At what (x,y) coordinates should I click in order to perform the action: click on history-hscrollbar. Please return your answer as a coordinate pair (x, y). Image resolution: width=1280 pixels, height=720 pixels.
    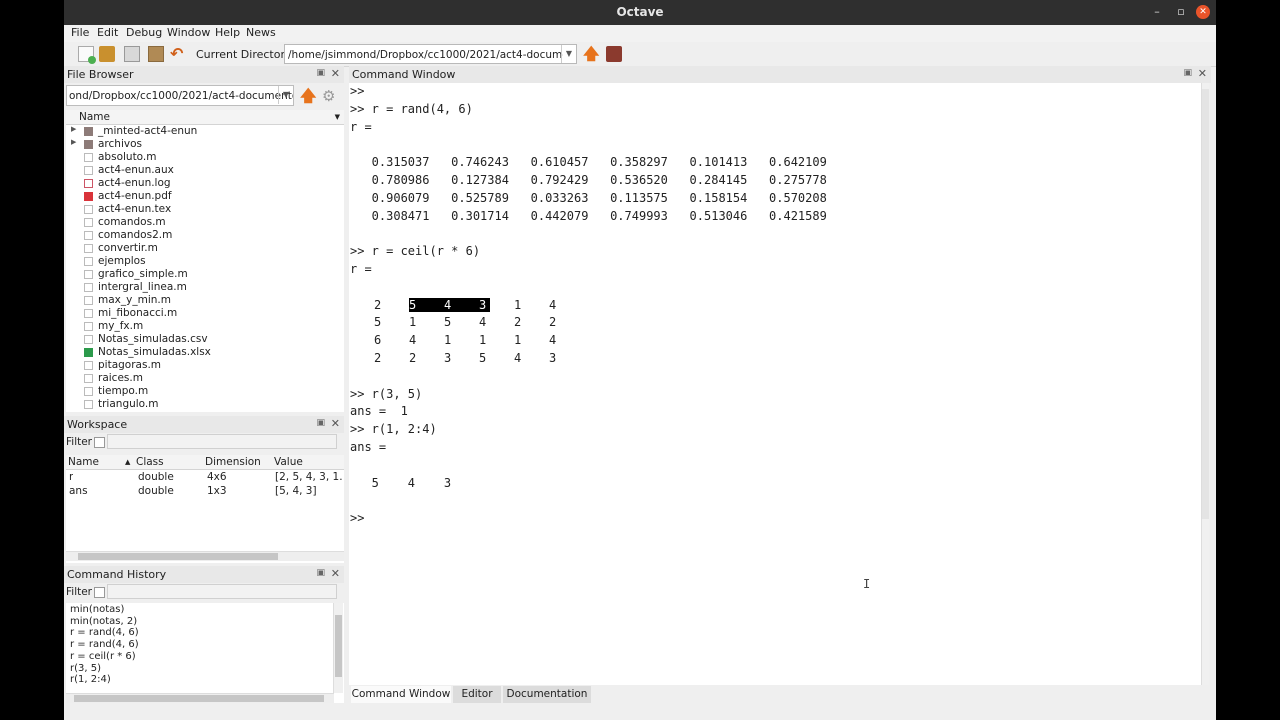
    Looking at the image, I should click on (200, 698).